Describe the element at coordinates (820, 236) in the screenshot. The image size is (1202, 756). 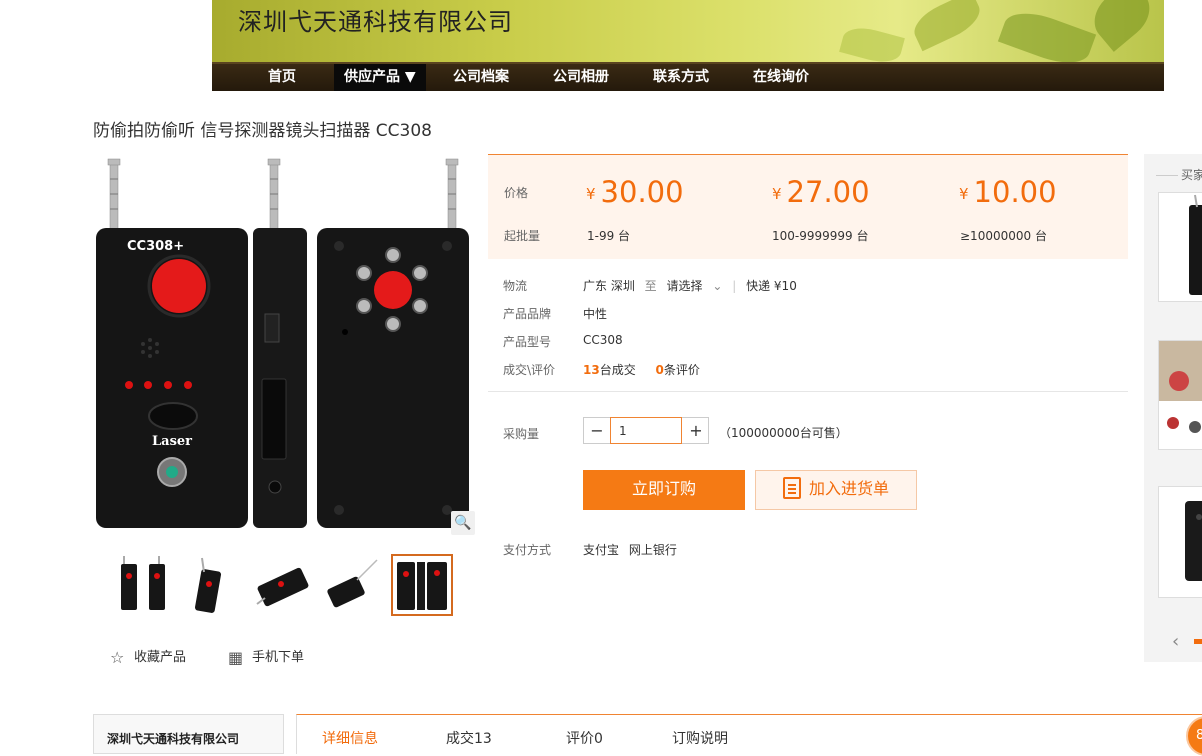
I see `moq-tier-2: 100-9999999 台` at that location.